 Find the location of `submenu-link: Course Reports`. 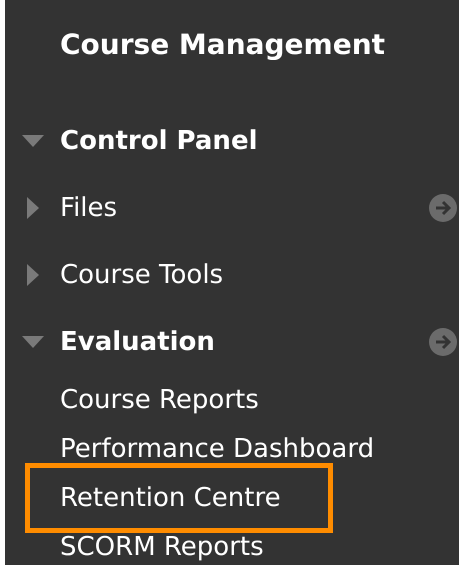

submenu-link: Course Reports is located at coordinates (159, 399).